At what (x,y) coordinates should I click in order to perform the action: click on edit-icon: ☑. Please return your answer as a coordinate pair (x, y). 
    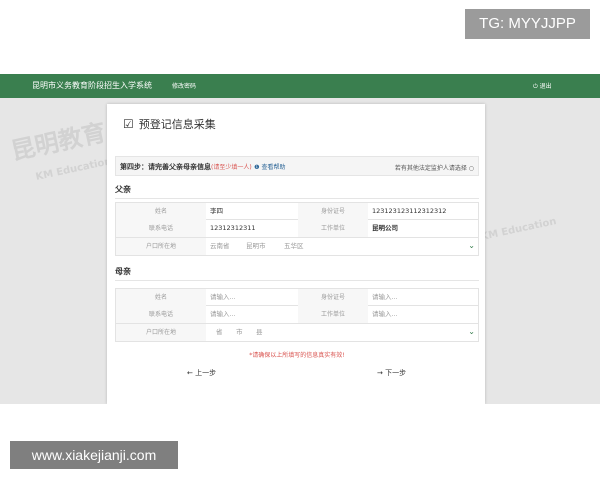
    Looking at the image, I should click on (128, 124).